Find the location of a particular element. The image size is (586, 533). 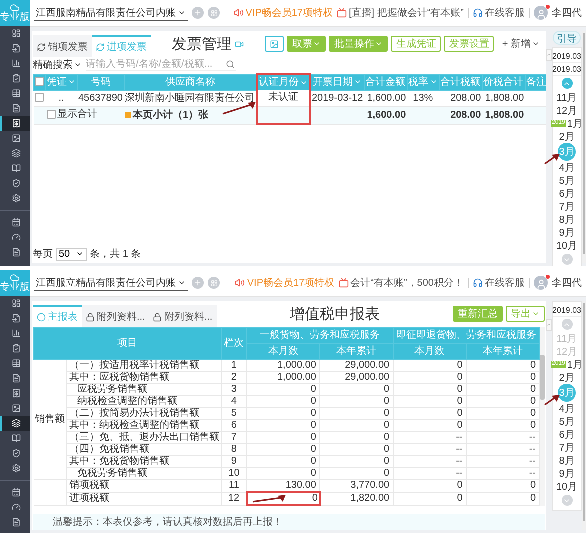

table-cell: 纳税检查调整的销售额 is located at coordinates (144, 402).